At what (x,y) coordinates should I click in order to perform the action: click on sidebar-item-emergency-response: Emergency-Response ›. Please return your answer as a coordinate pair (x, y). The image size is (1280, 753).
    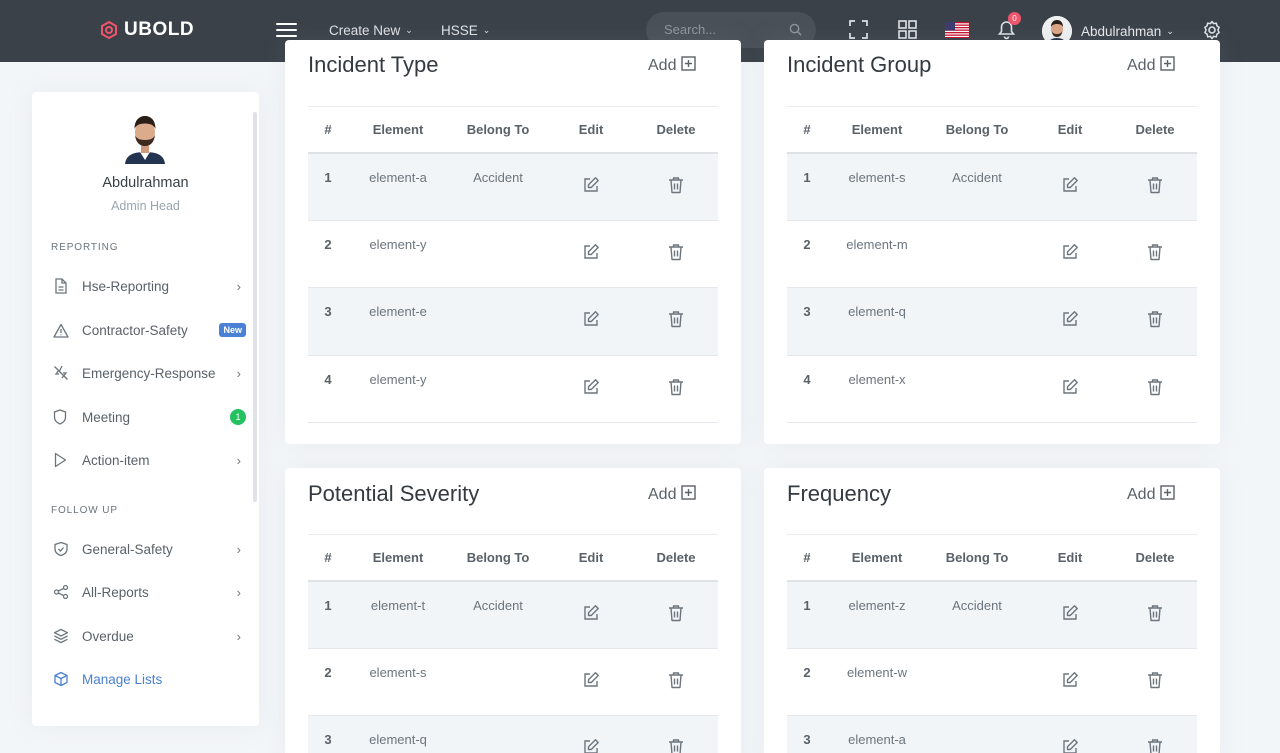
    Looking at the image, I should click on (148, 373).